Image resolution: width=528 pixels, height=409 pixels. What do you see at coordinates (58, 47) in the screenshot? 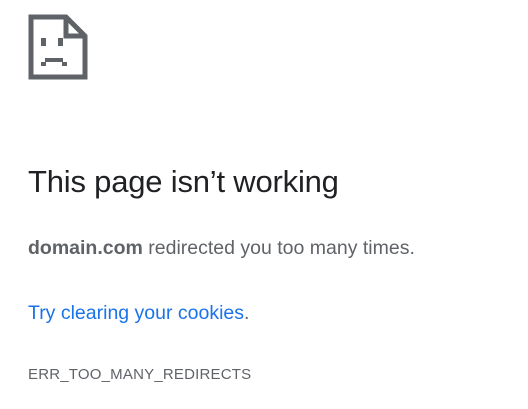
I see `sad-page-icon` at bounding box center [58, 47].